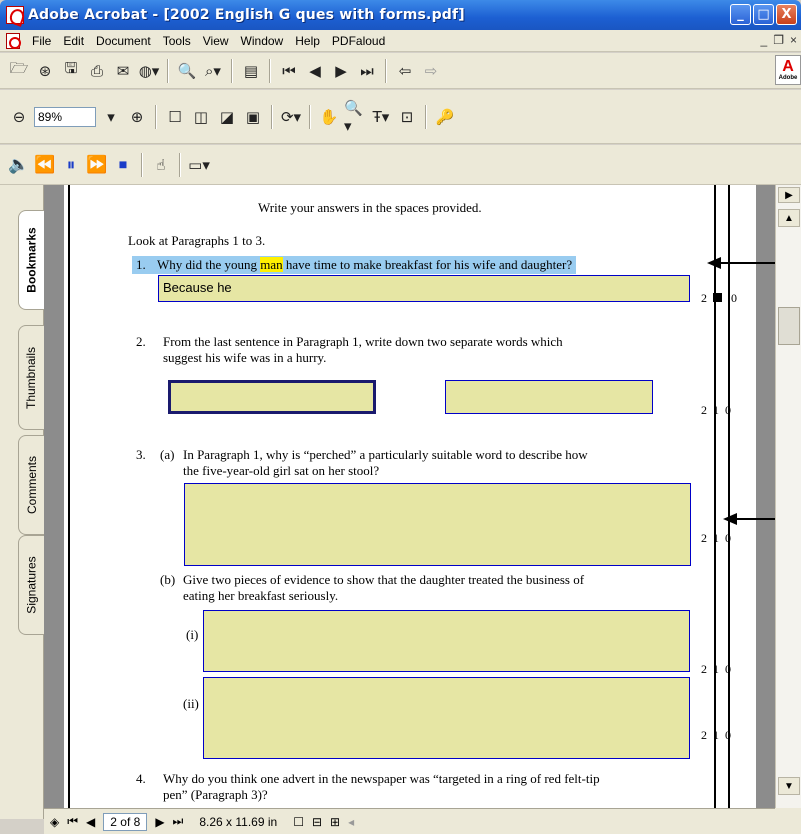 The width and height of the screenshot is (801, 834). What do you see at coordinates (15, 15) in the screenshot?
I see `acrobat-app-icon` at bounding box center [15, 15].